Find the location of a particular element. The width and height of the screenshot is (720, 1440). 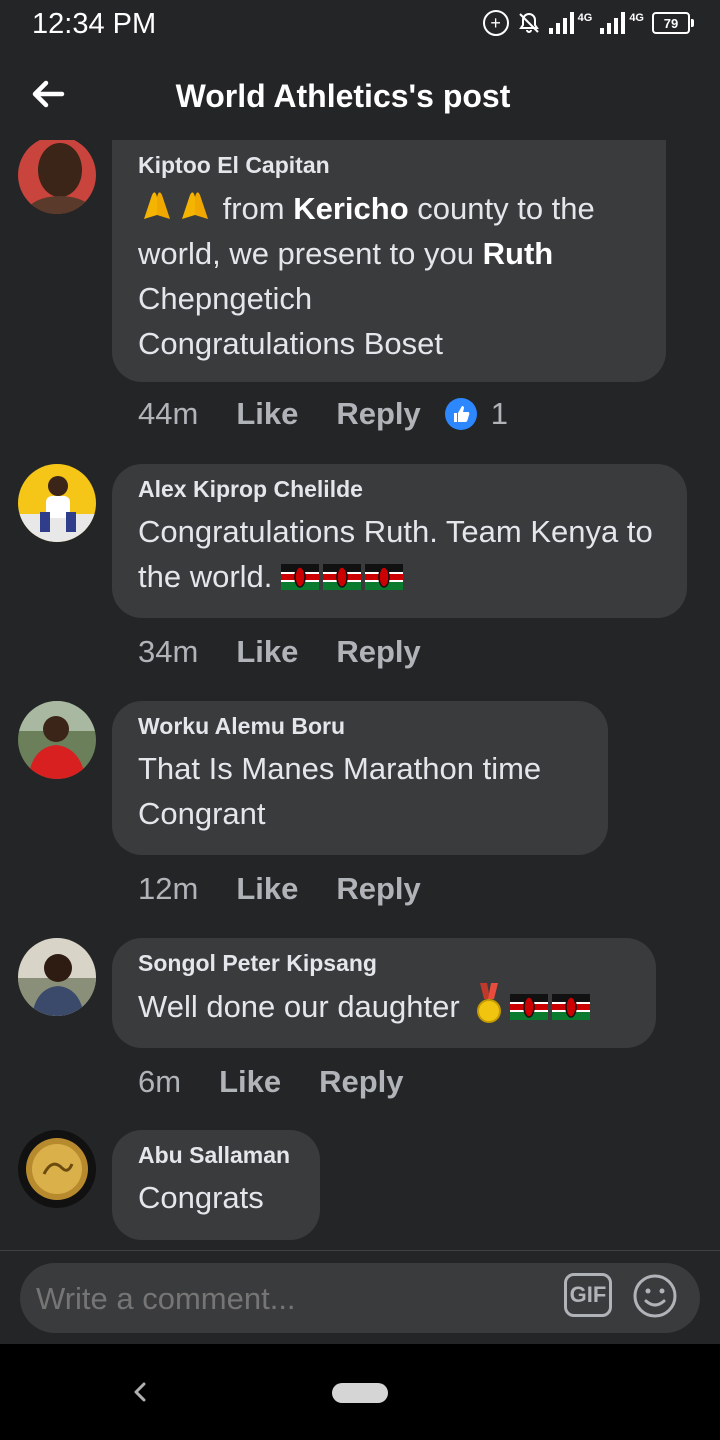

comment-composer: GIF is located at coordinates (360, 1299).